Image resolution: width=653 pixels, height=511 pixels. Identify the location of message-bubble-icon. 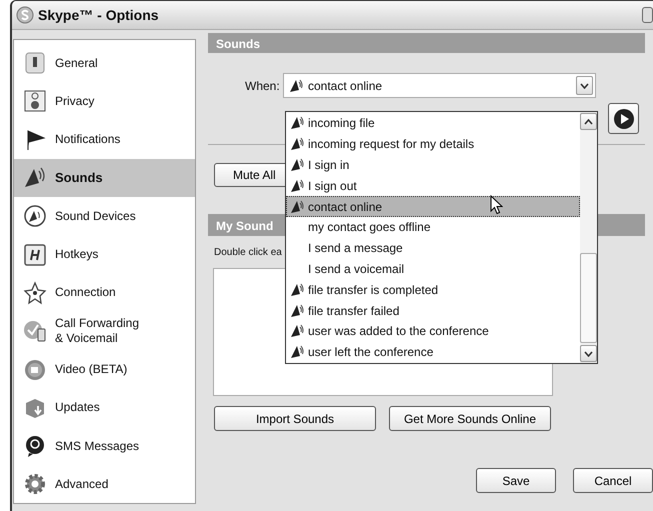
(35, 446).